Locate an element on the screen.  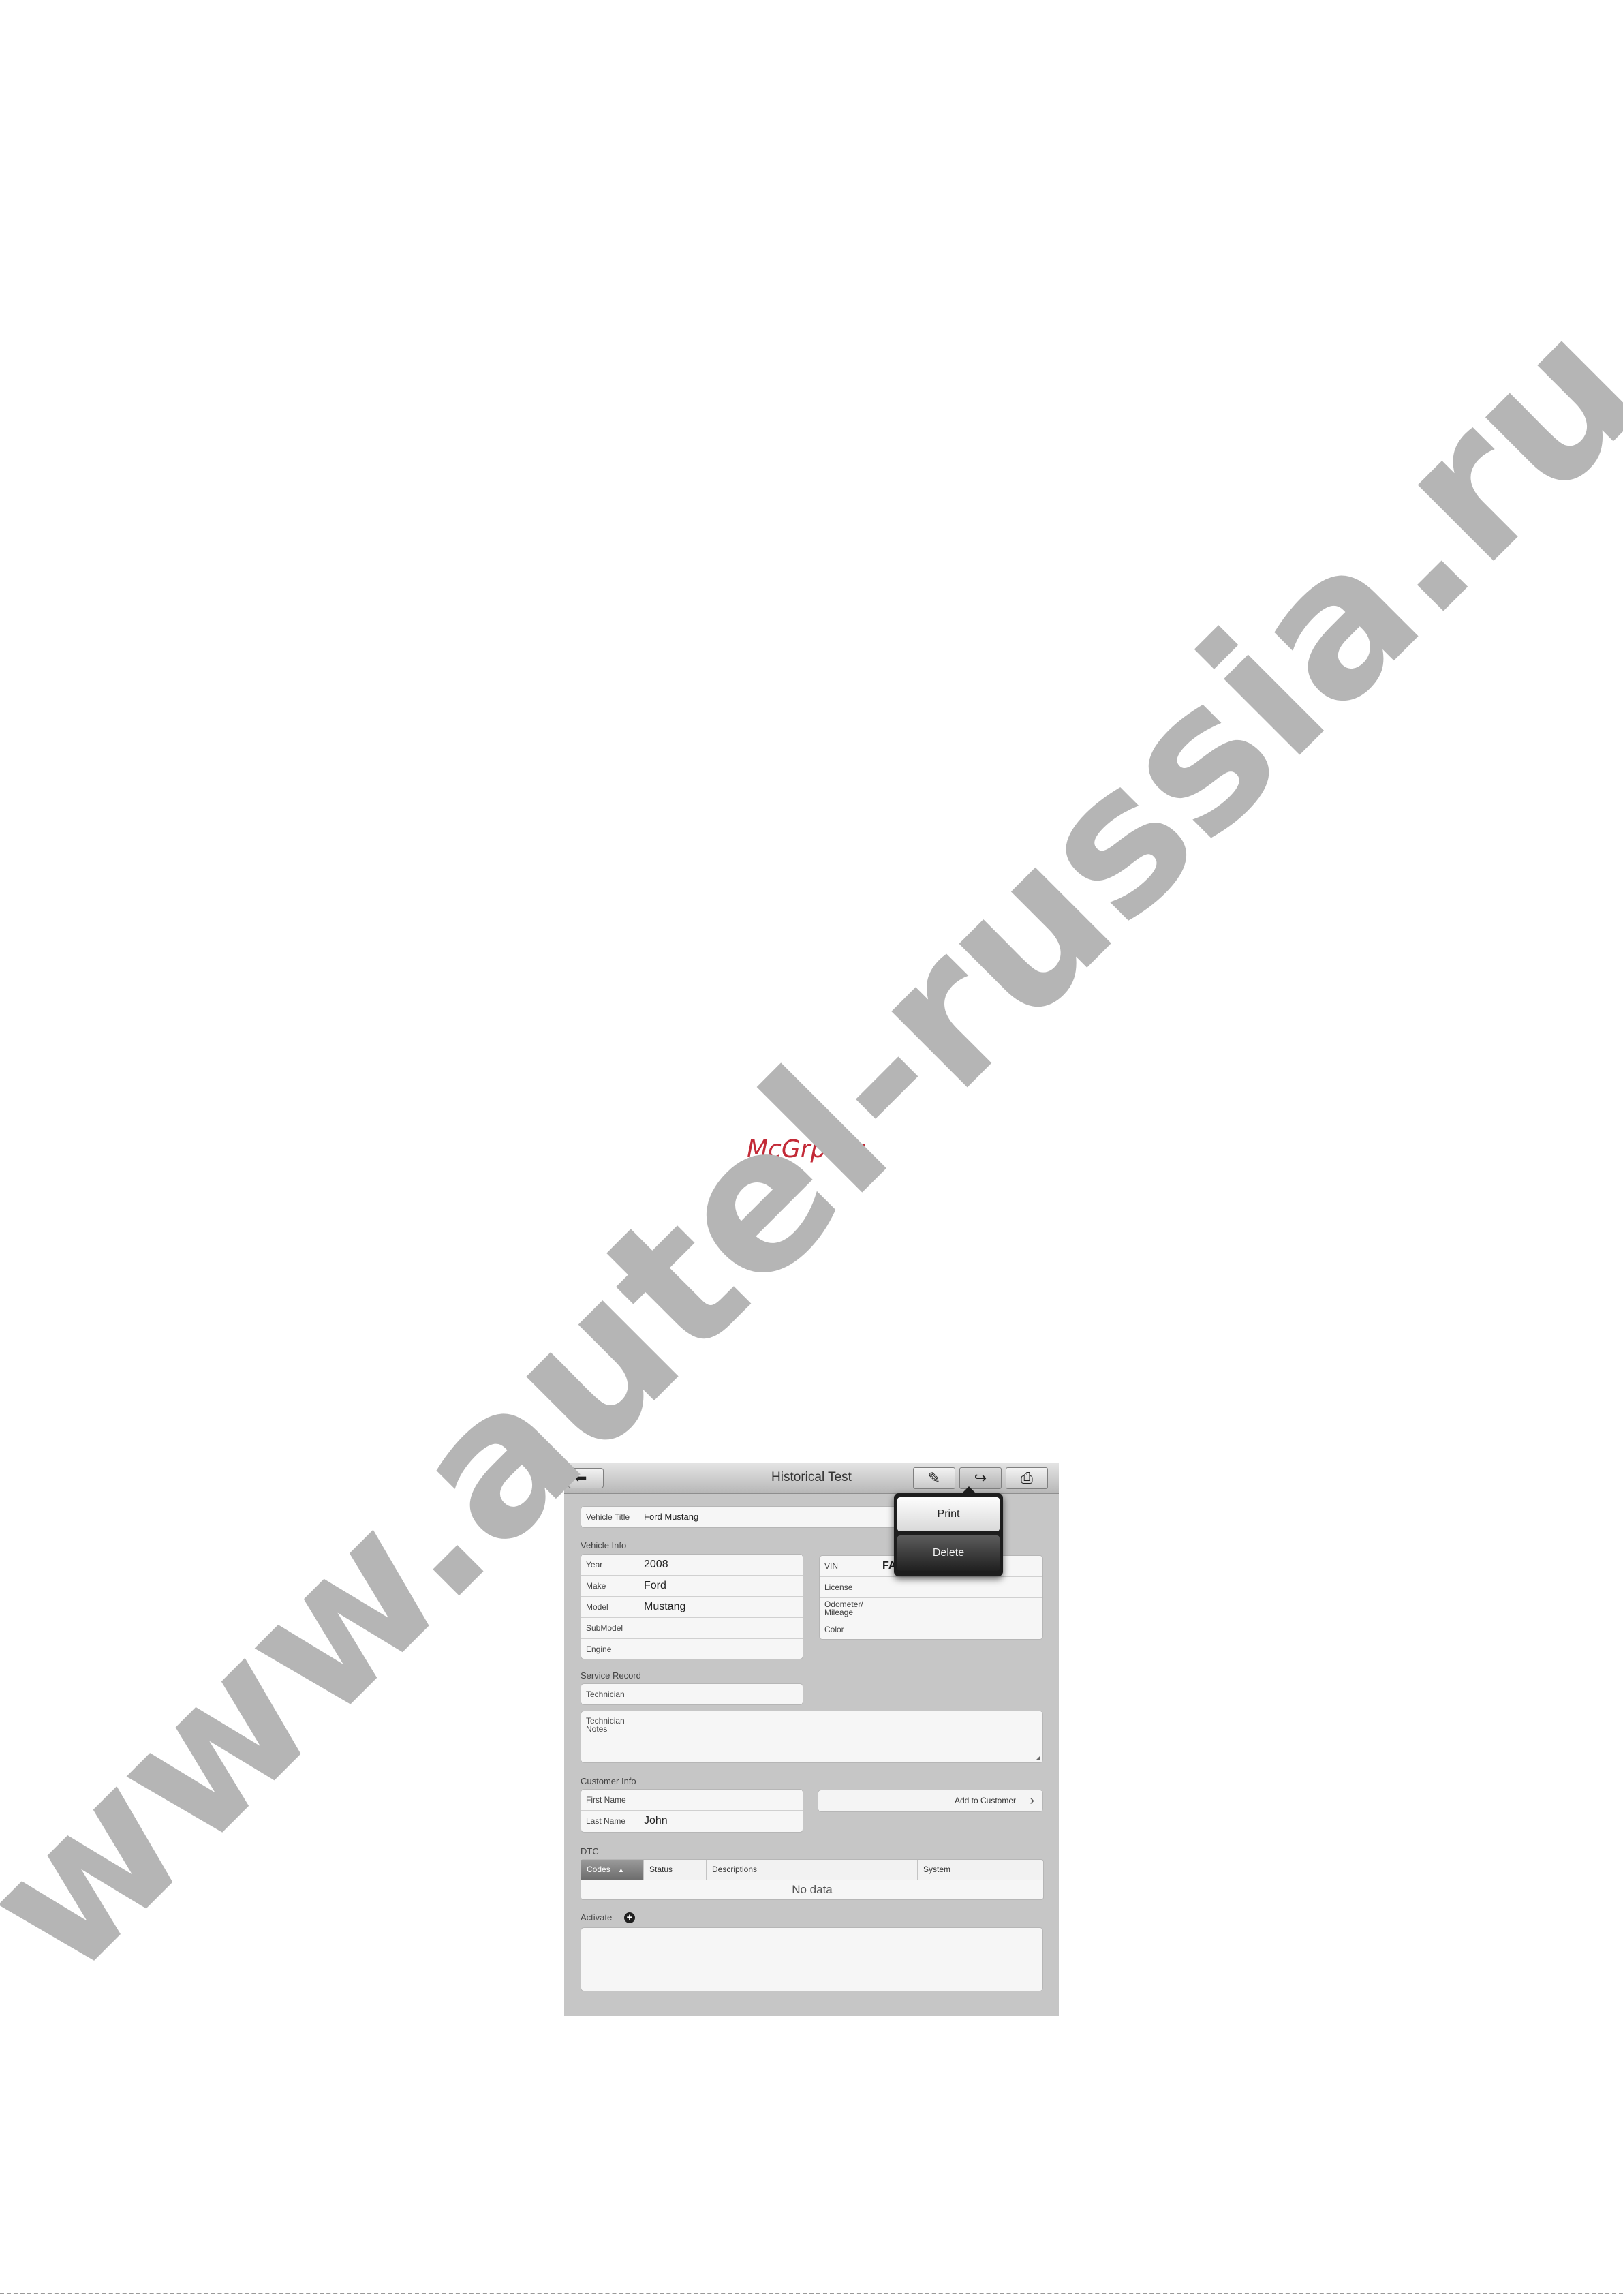
dtc-title: DTC is located at coordinates (590, 1851).